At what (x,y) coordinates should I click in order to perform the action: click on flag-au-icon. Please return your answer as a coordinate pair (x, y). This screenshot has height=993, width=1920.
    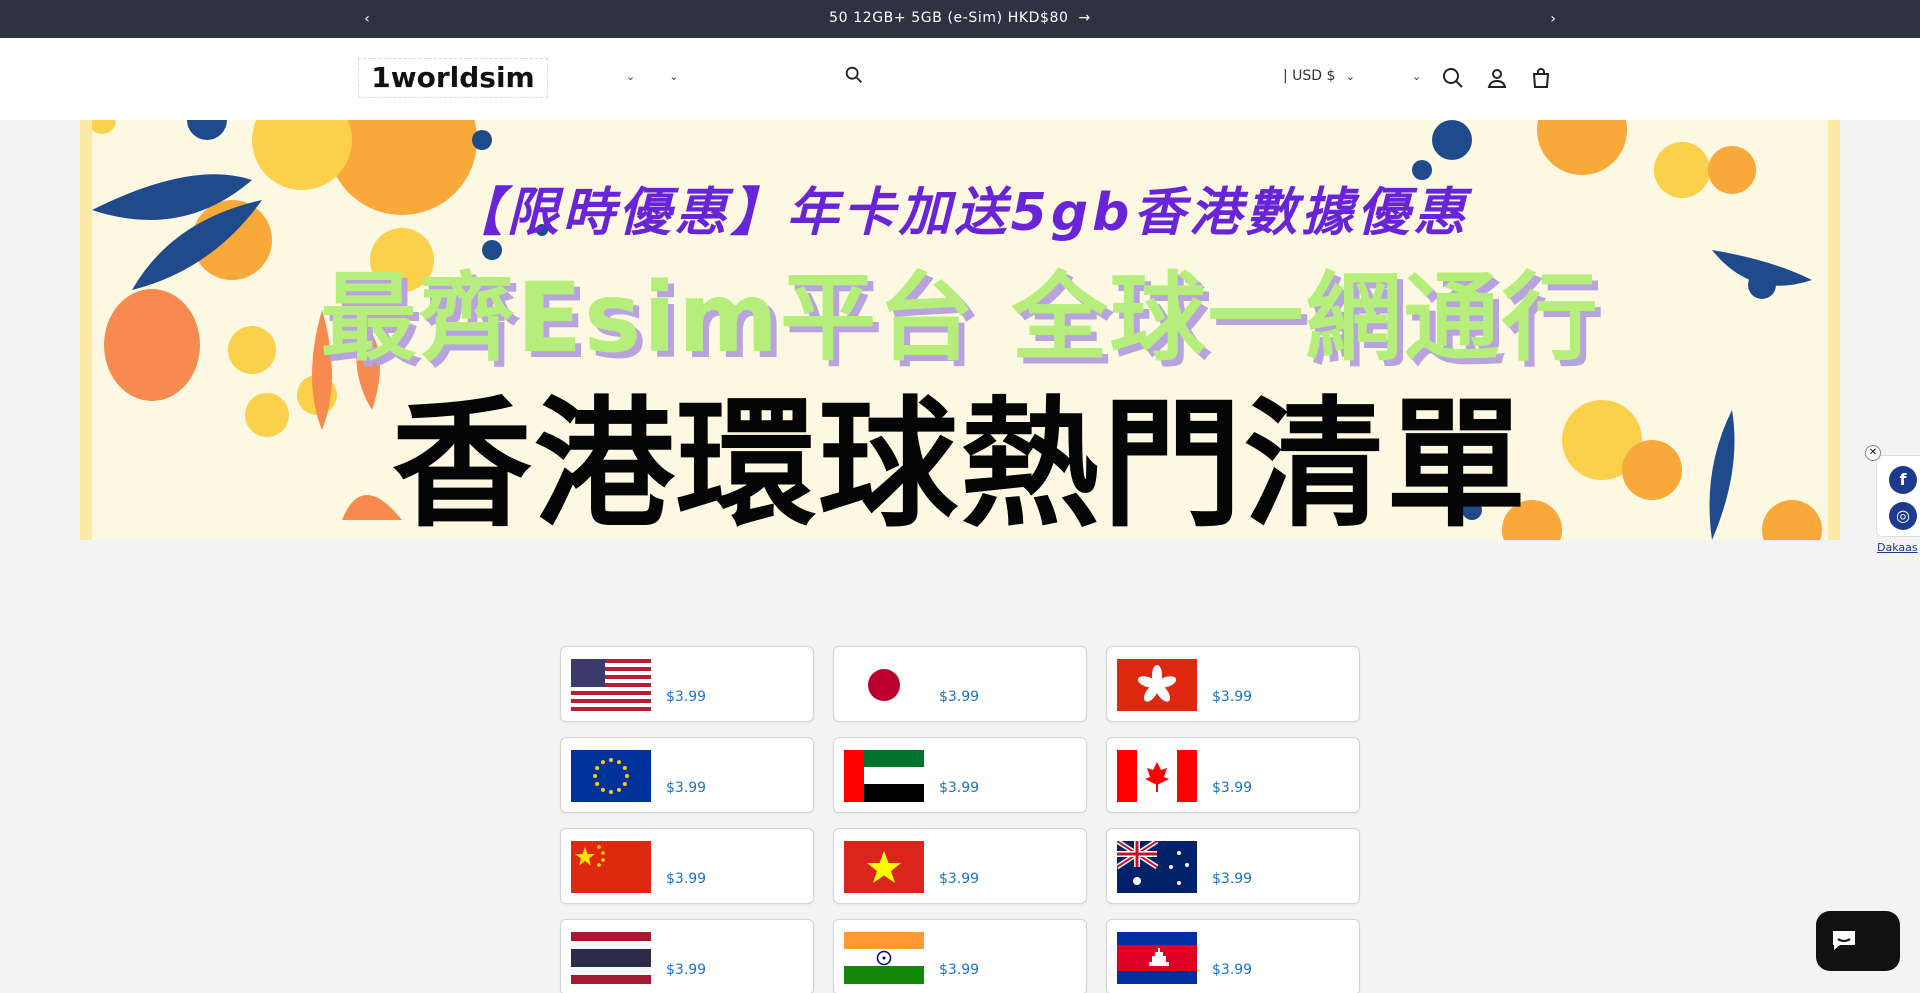
    Looking at the image, I should click on (1157, 867).